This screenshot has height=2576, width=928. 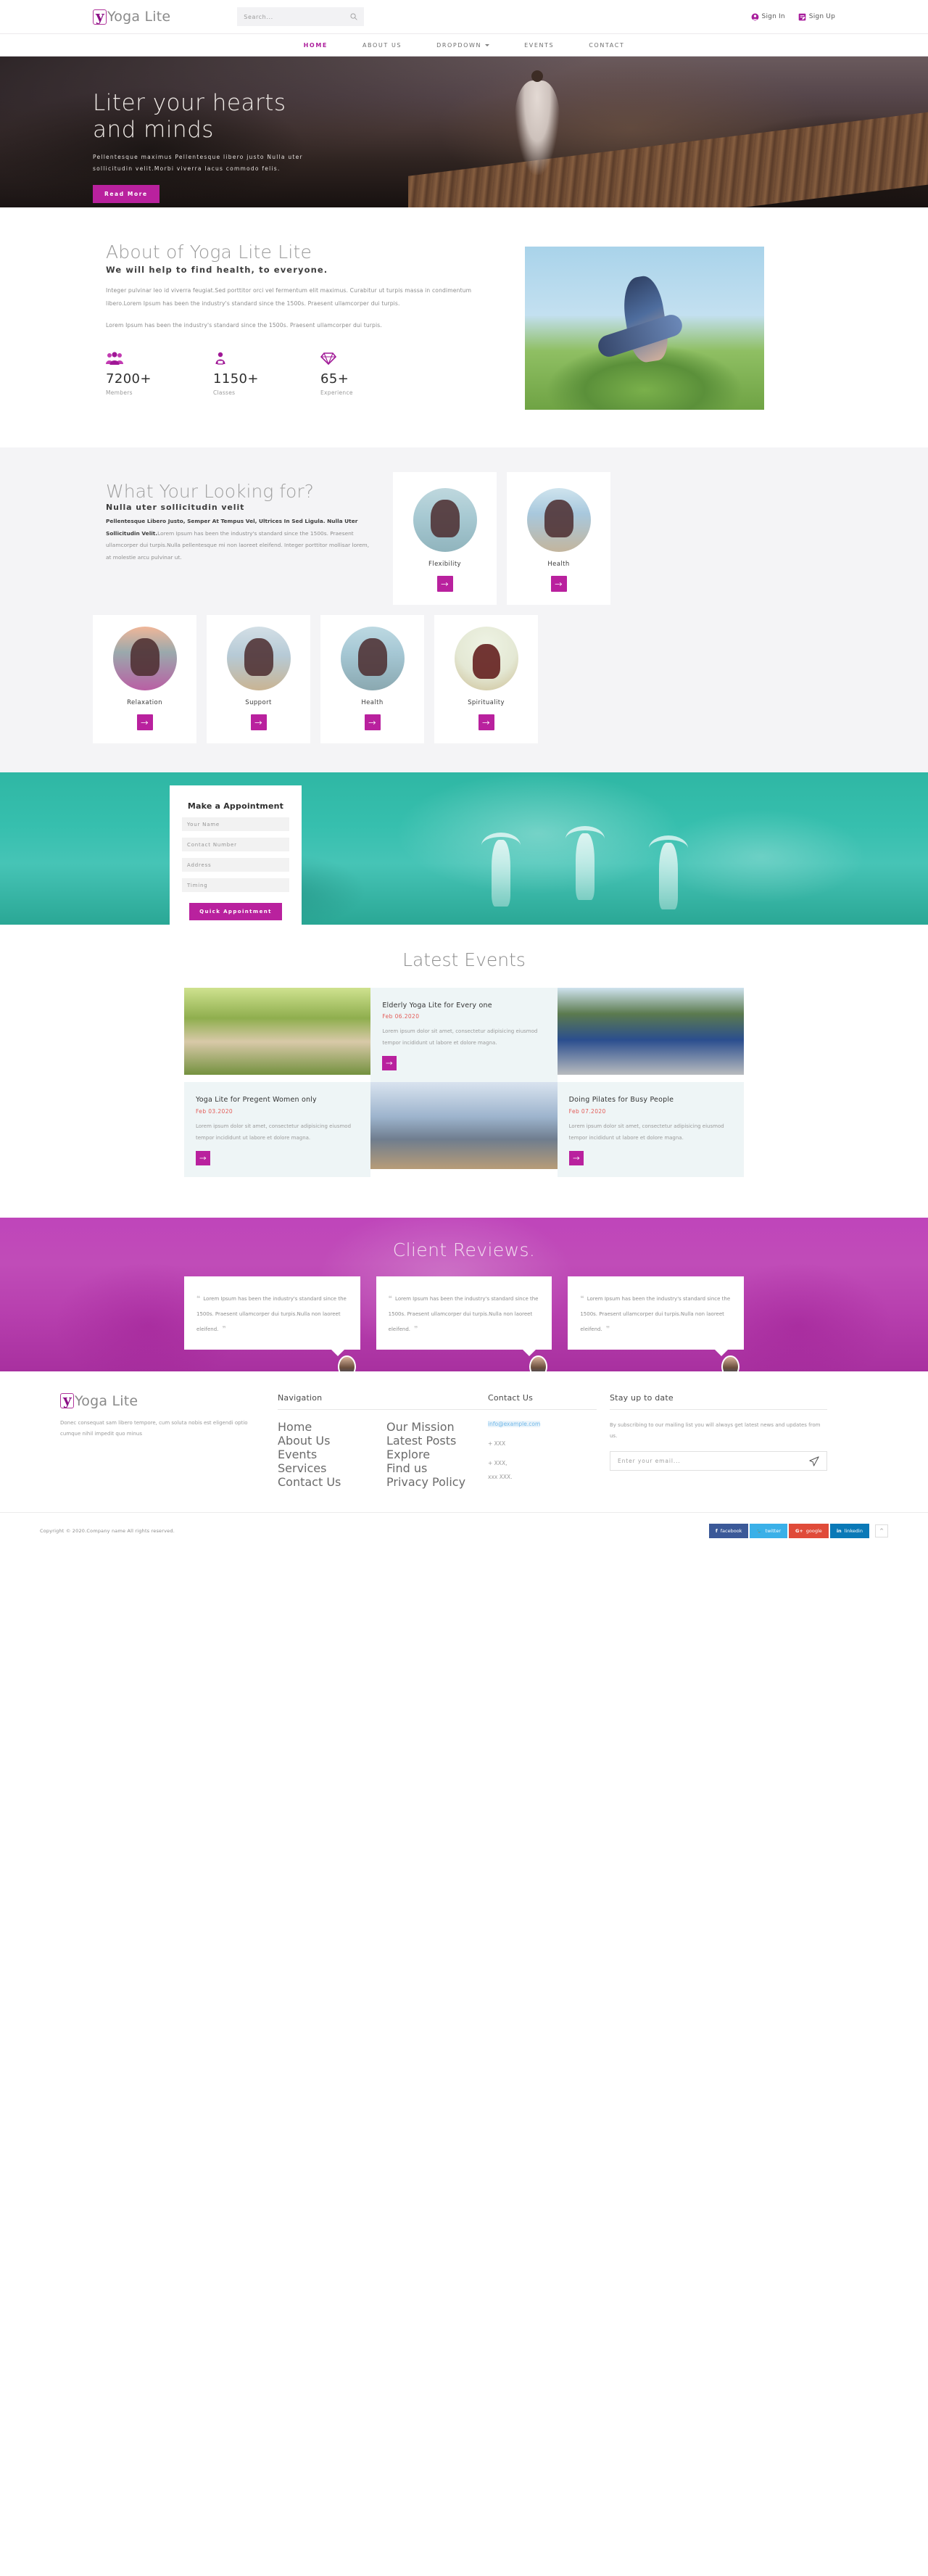 What do you see at coordinates (374, 359) in the screenshot?
I see `diamond-icon` at bounding box center [374, 359].